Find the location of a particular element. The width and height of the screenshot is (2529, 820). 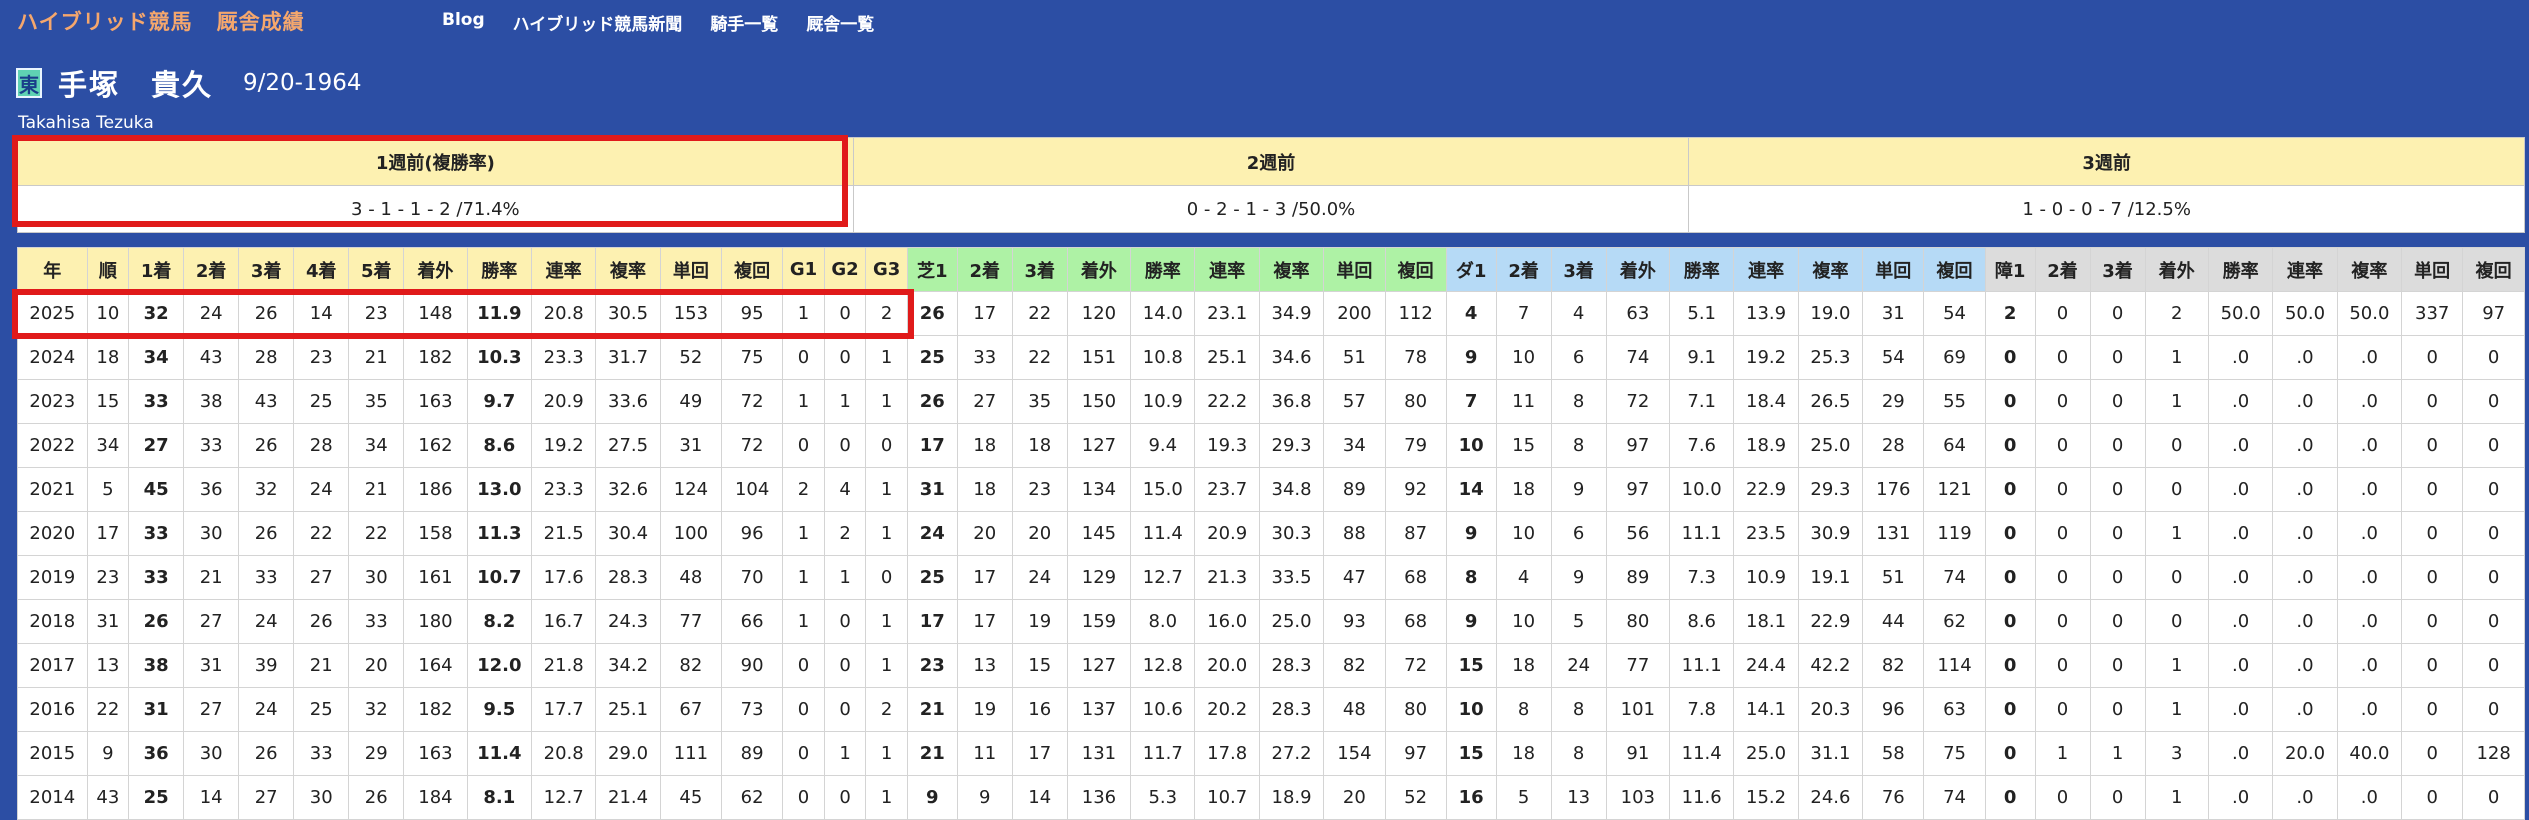

stat-cell: 97 is located at coordinates (1638, 445).